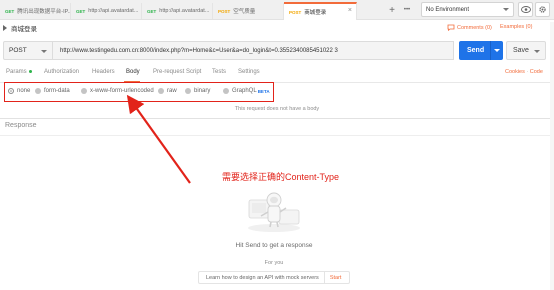 This screenshot has width=554, height=290. I want to click on comments-link: Comments (0), so click(469, 27).